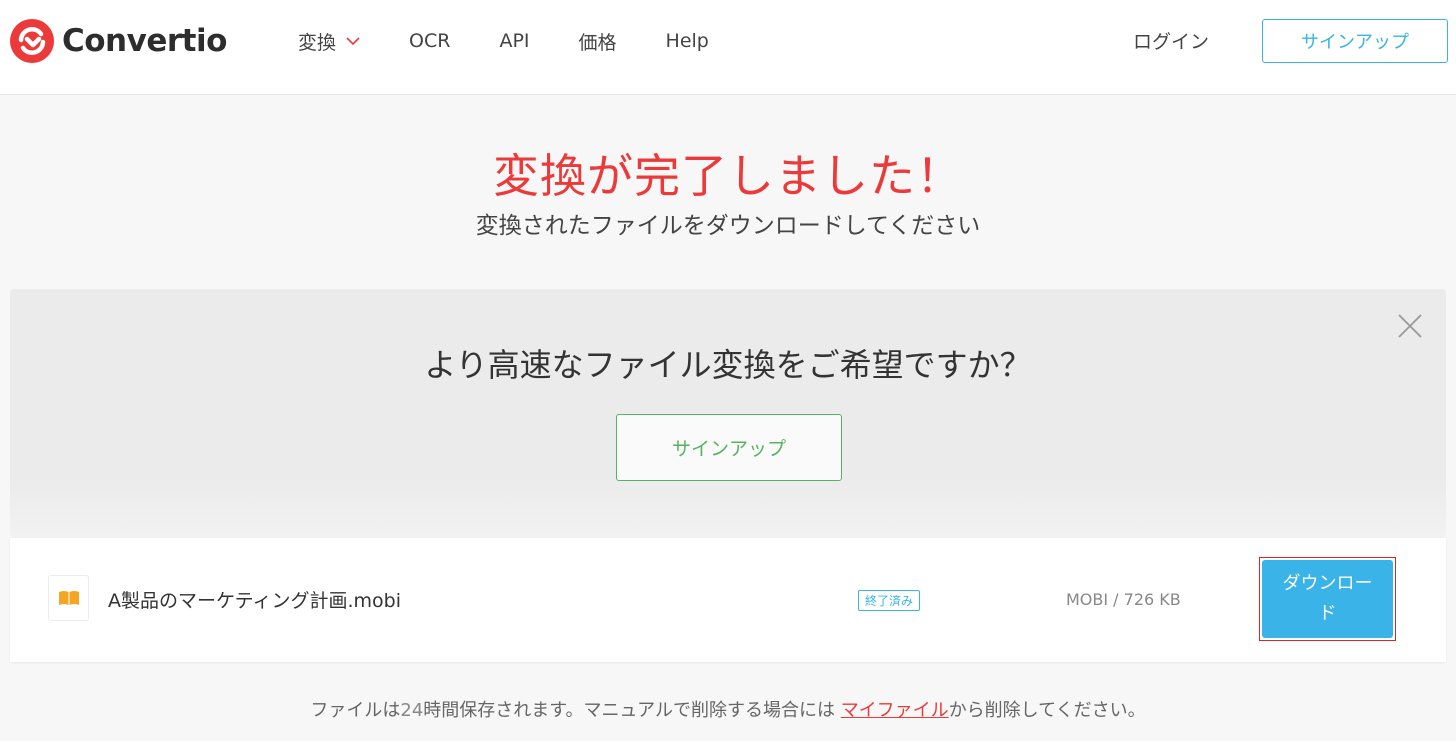 This screenshot has height=741, width=1456. I want to click on note-text: 時間保存されます。マニュアルで削除する場合には, so click(632, 710).